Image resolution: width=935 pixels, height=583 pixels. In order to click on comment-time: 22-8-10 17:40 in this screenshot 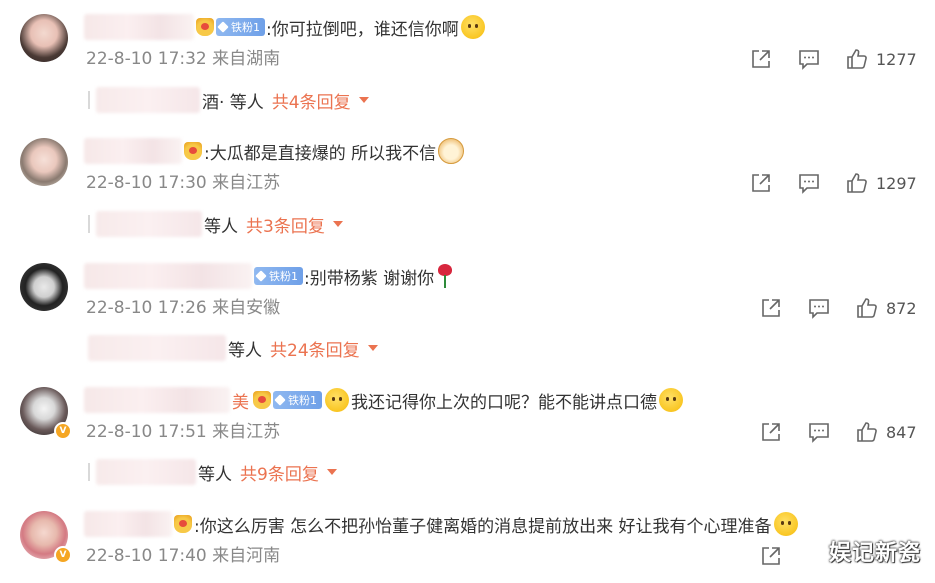, I will do `click(146, 556)`.